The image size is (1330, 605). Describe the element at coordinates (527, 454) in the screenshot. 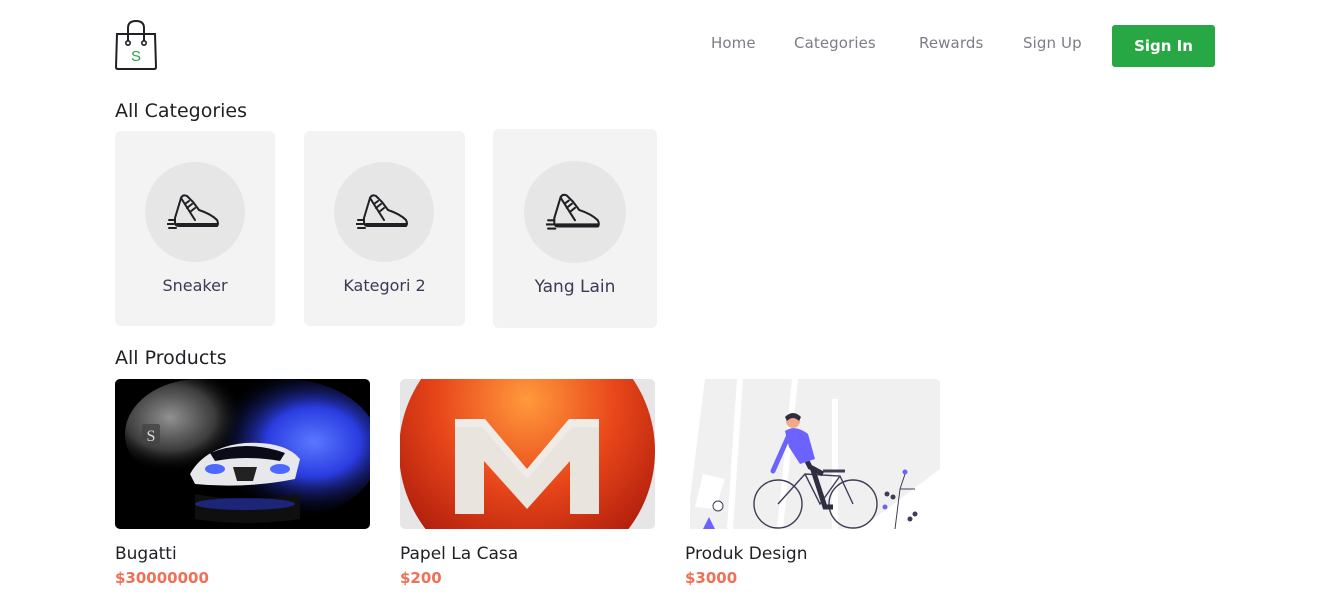

I see `mega-logo-image` at that location.